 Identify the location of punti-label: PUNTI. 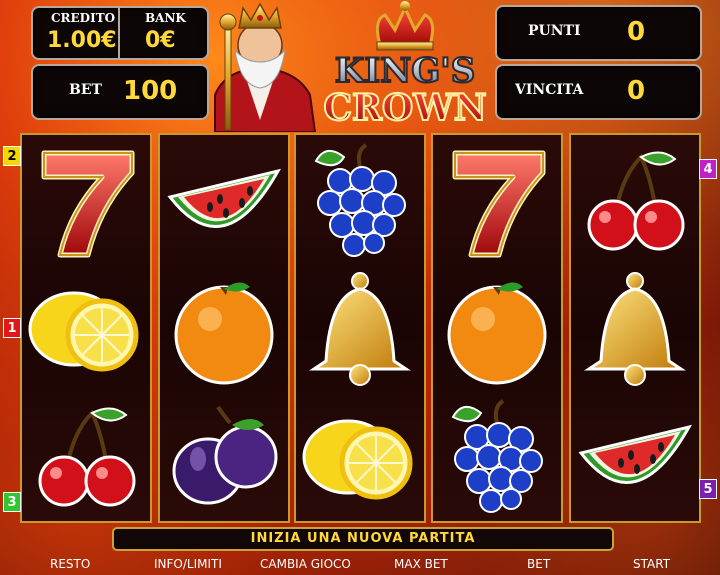
(554, 31).